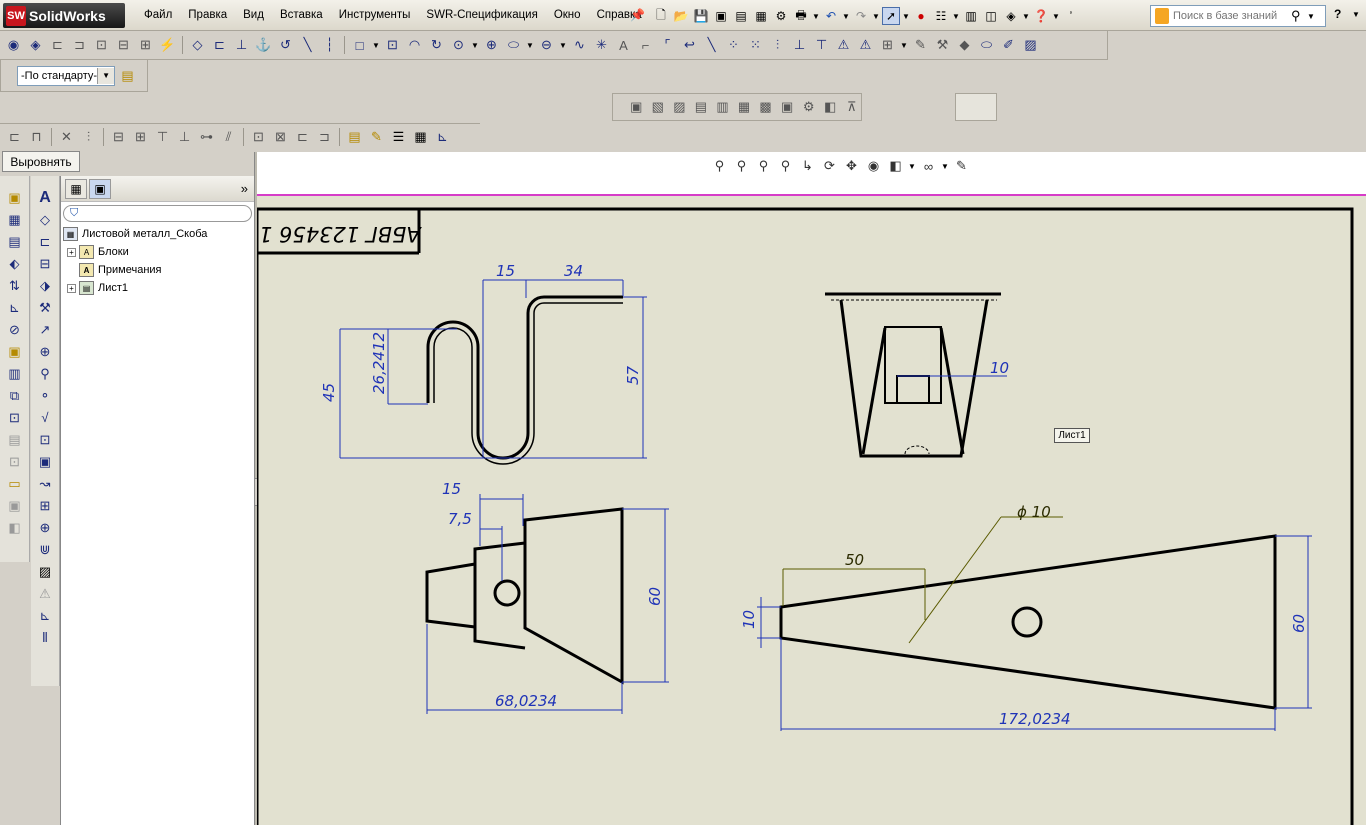 The height and width of the screenshot is (825, 1366). Describe the element at coordinates (45, 505) in the screenshot. I see `center-mark-icon: ⊞` at that location.